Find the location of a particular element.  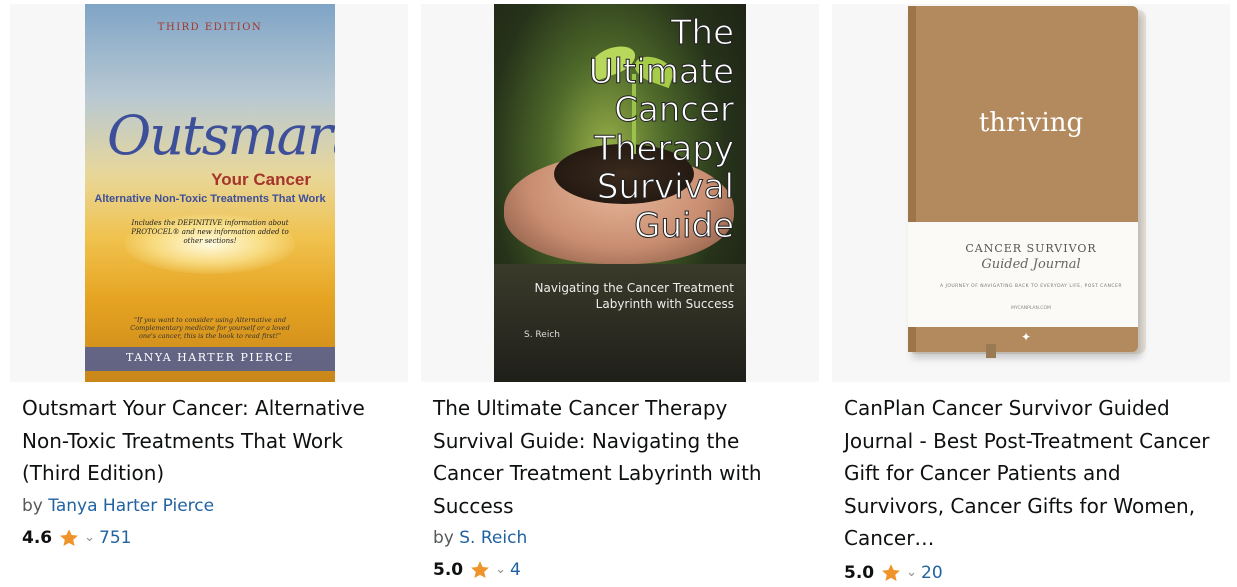

band-title: CANCER SURVIVOR is located at coordinates (1031, 248).